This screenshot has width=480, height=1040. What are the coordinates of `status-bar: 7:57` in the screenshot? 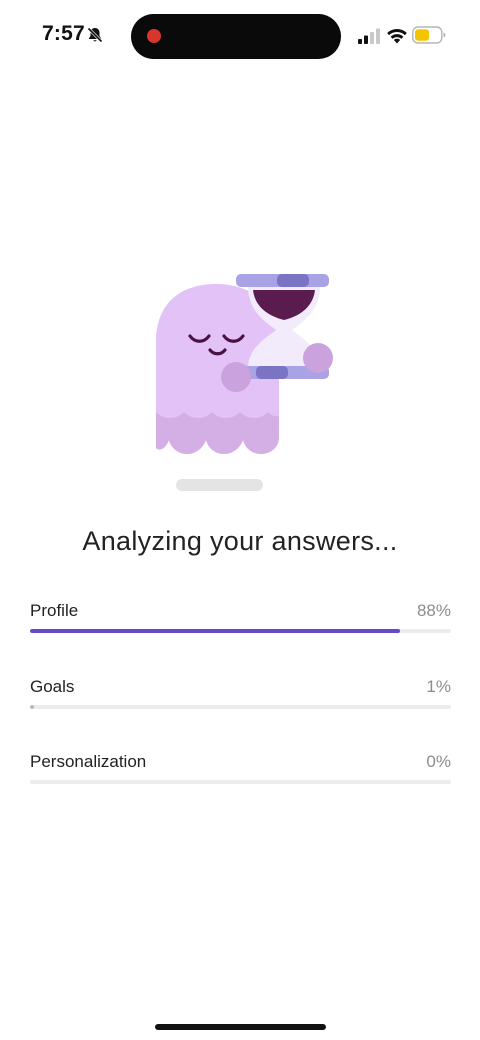 It's located at (240, 36).